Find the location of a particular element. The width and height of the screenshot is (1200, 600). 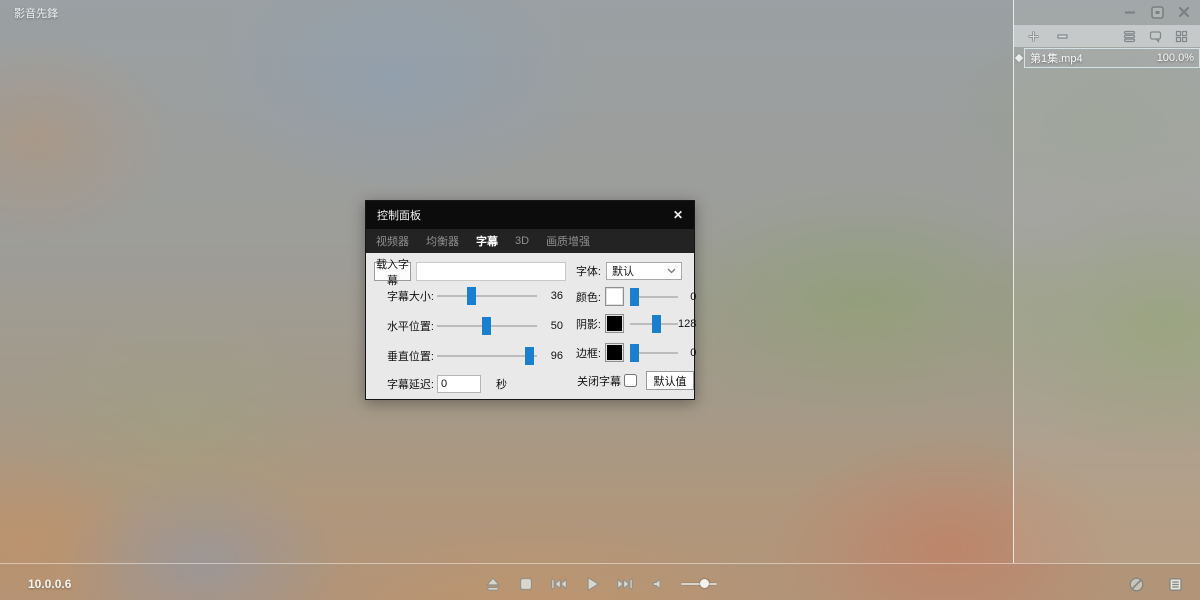

play-icon is located at coordinates (593, 584).